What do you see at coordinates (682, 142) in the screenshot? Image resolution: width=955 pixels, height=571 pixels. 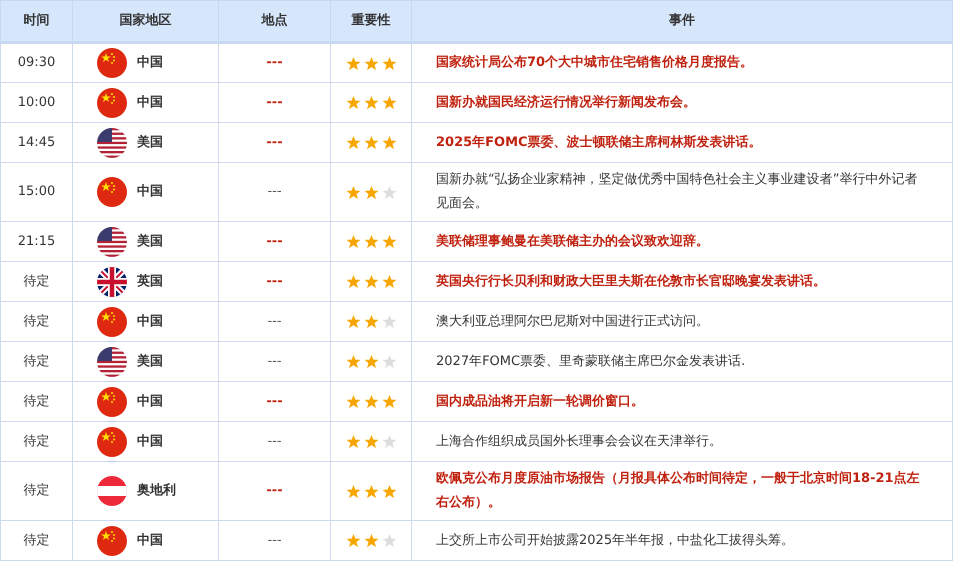 I see `event-text: 2025年FOMC票委、波士顿联储主席柯林斯发表讲话。` at bounding box center [682, 142].